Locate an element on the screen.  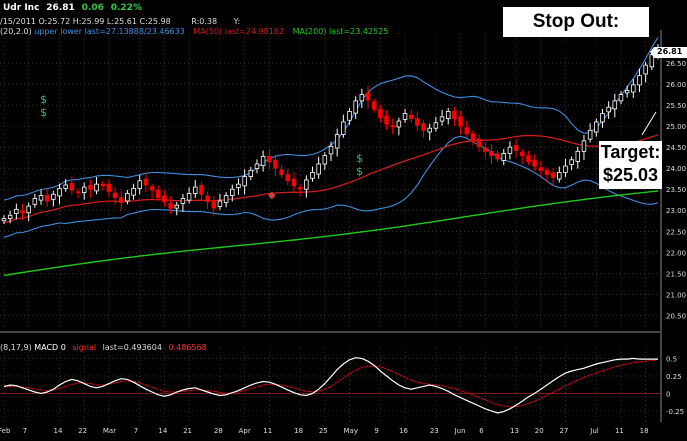
ma50-label: MA(50) is located at coordinates (208, 31).